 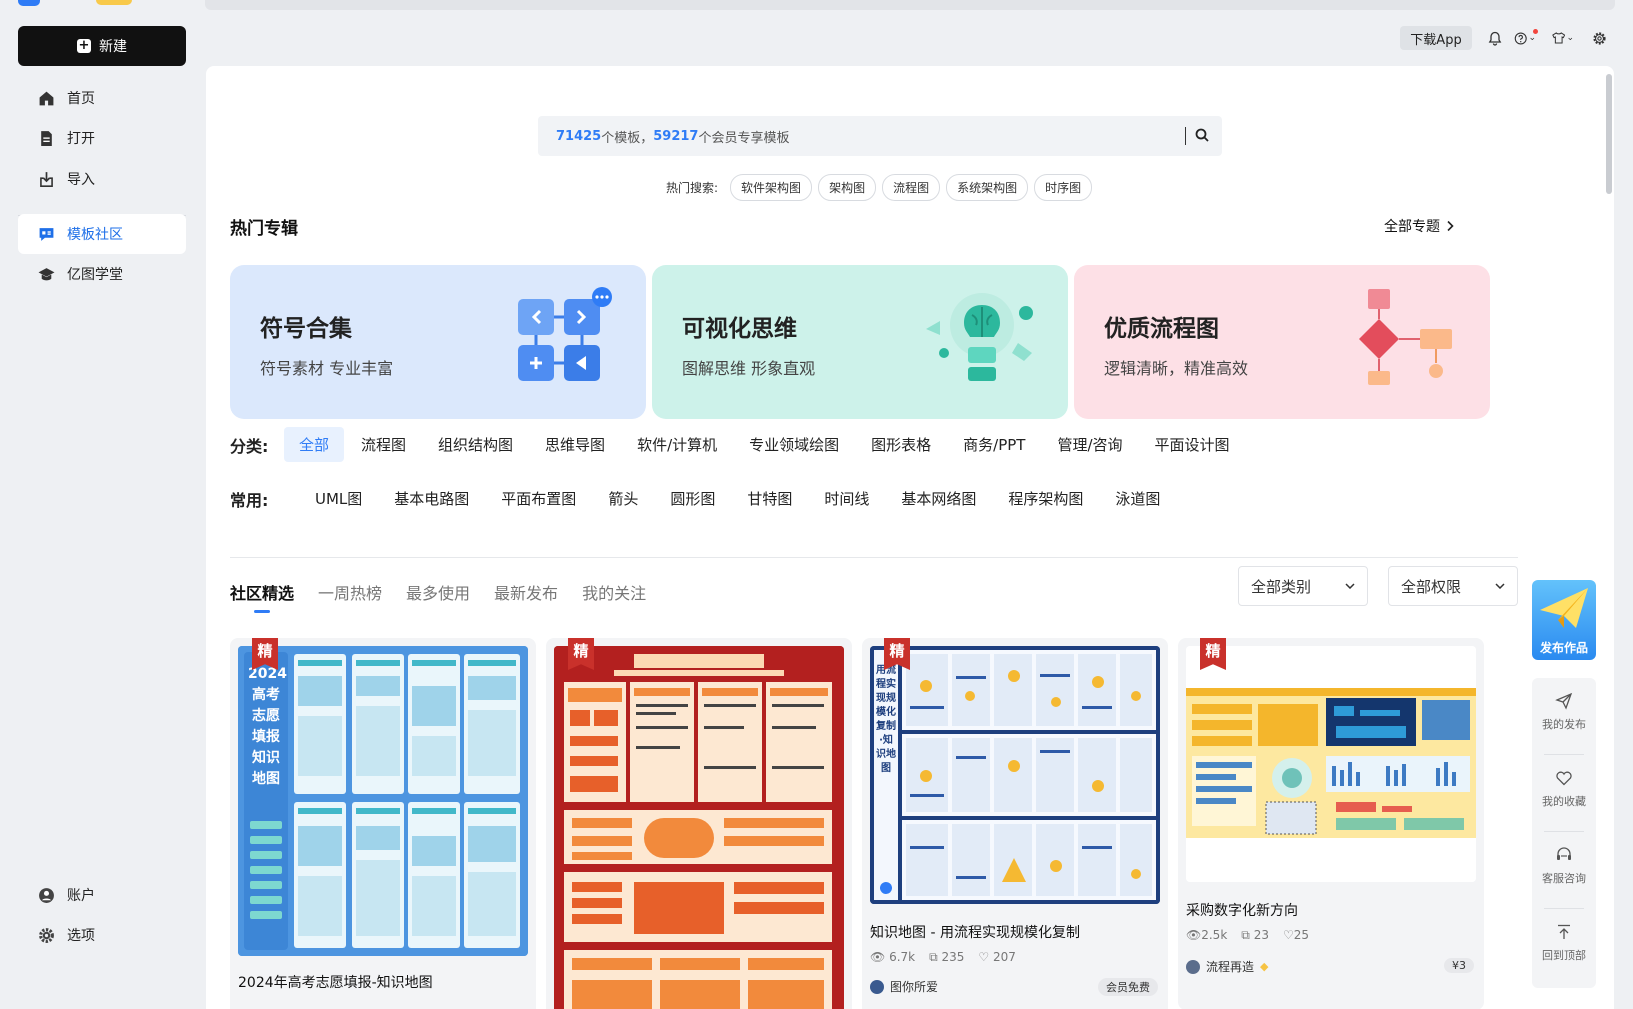 I want to click on send-icon, so click(x=1564, y=701).